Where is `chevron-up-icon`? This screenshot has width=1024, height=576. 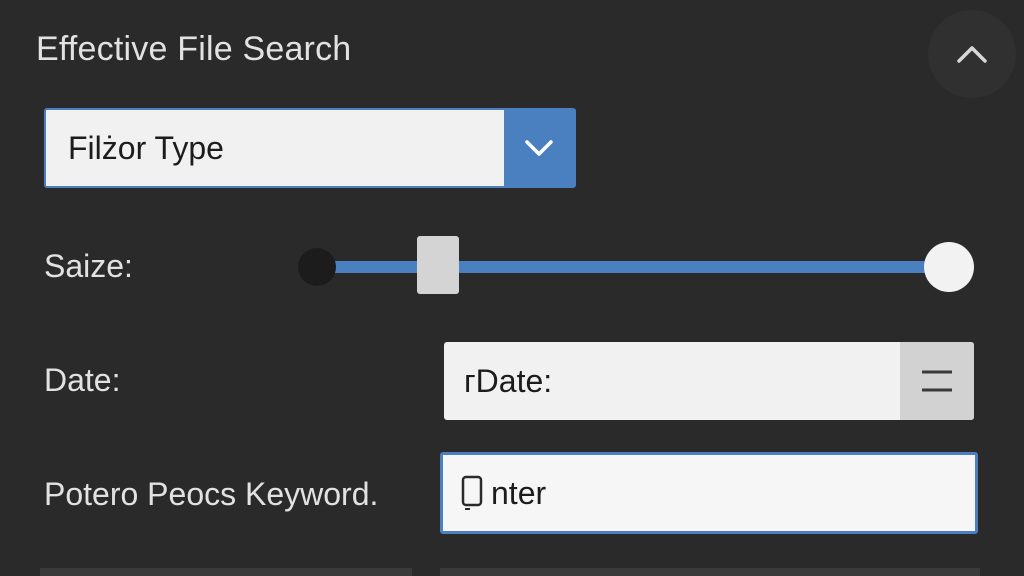
chevron-up-icon is located at coordinates (972, 54).